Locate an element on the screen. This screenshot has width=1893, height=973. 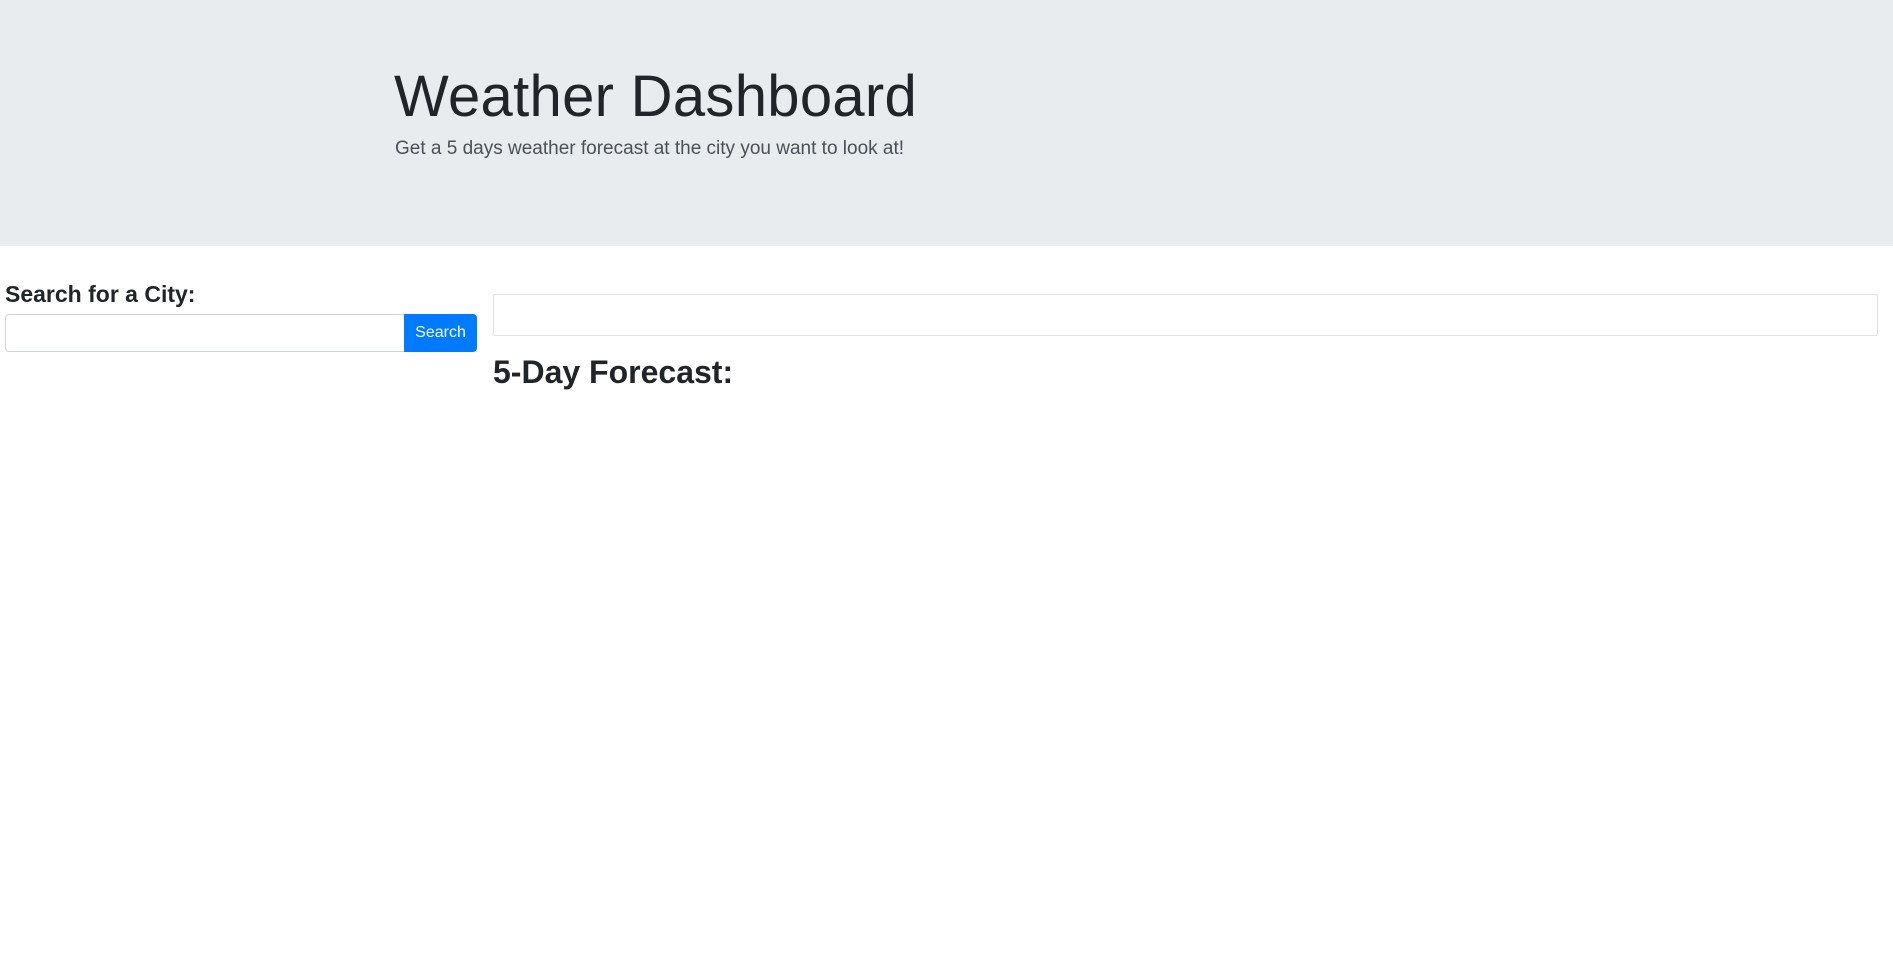
search-button: Search is located at coordinates (440, 333).